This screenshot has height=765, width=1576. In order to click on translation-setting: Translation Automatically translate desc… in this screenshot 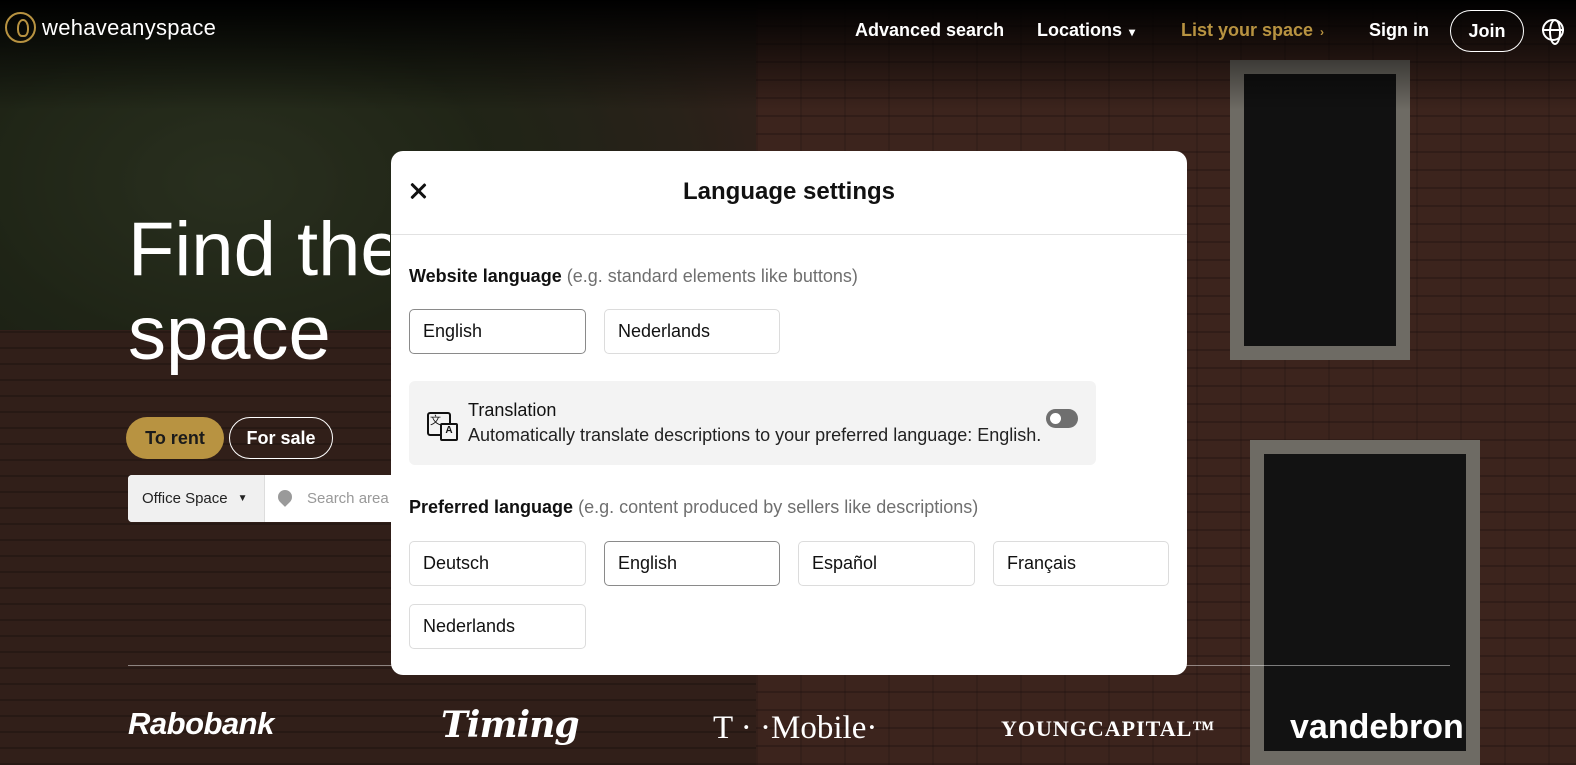, I will do `click(752, 423)`.